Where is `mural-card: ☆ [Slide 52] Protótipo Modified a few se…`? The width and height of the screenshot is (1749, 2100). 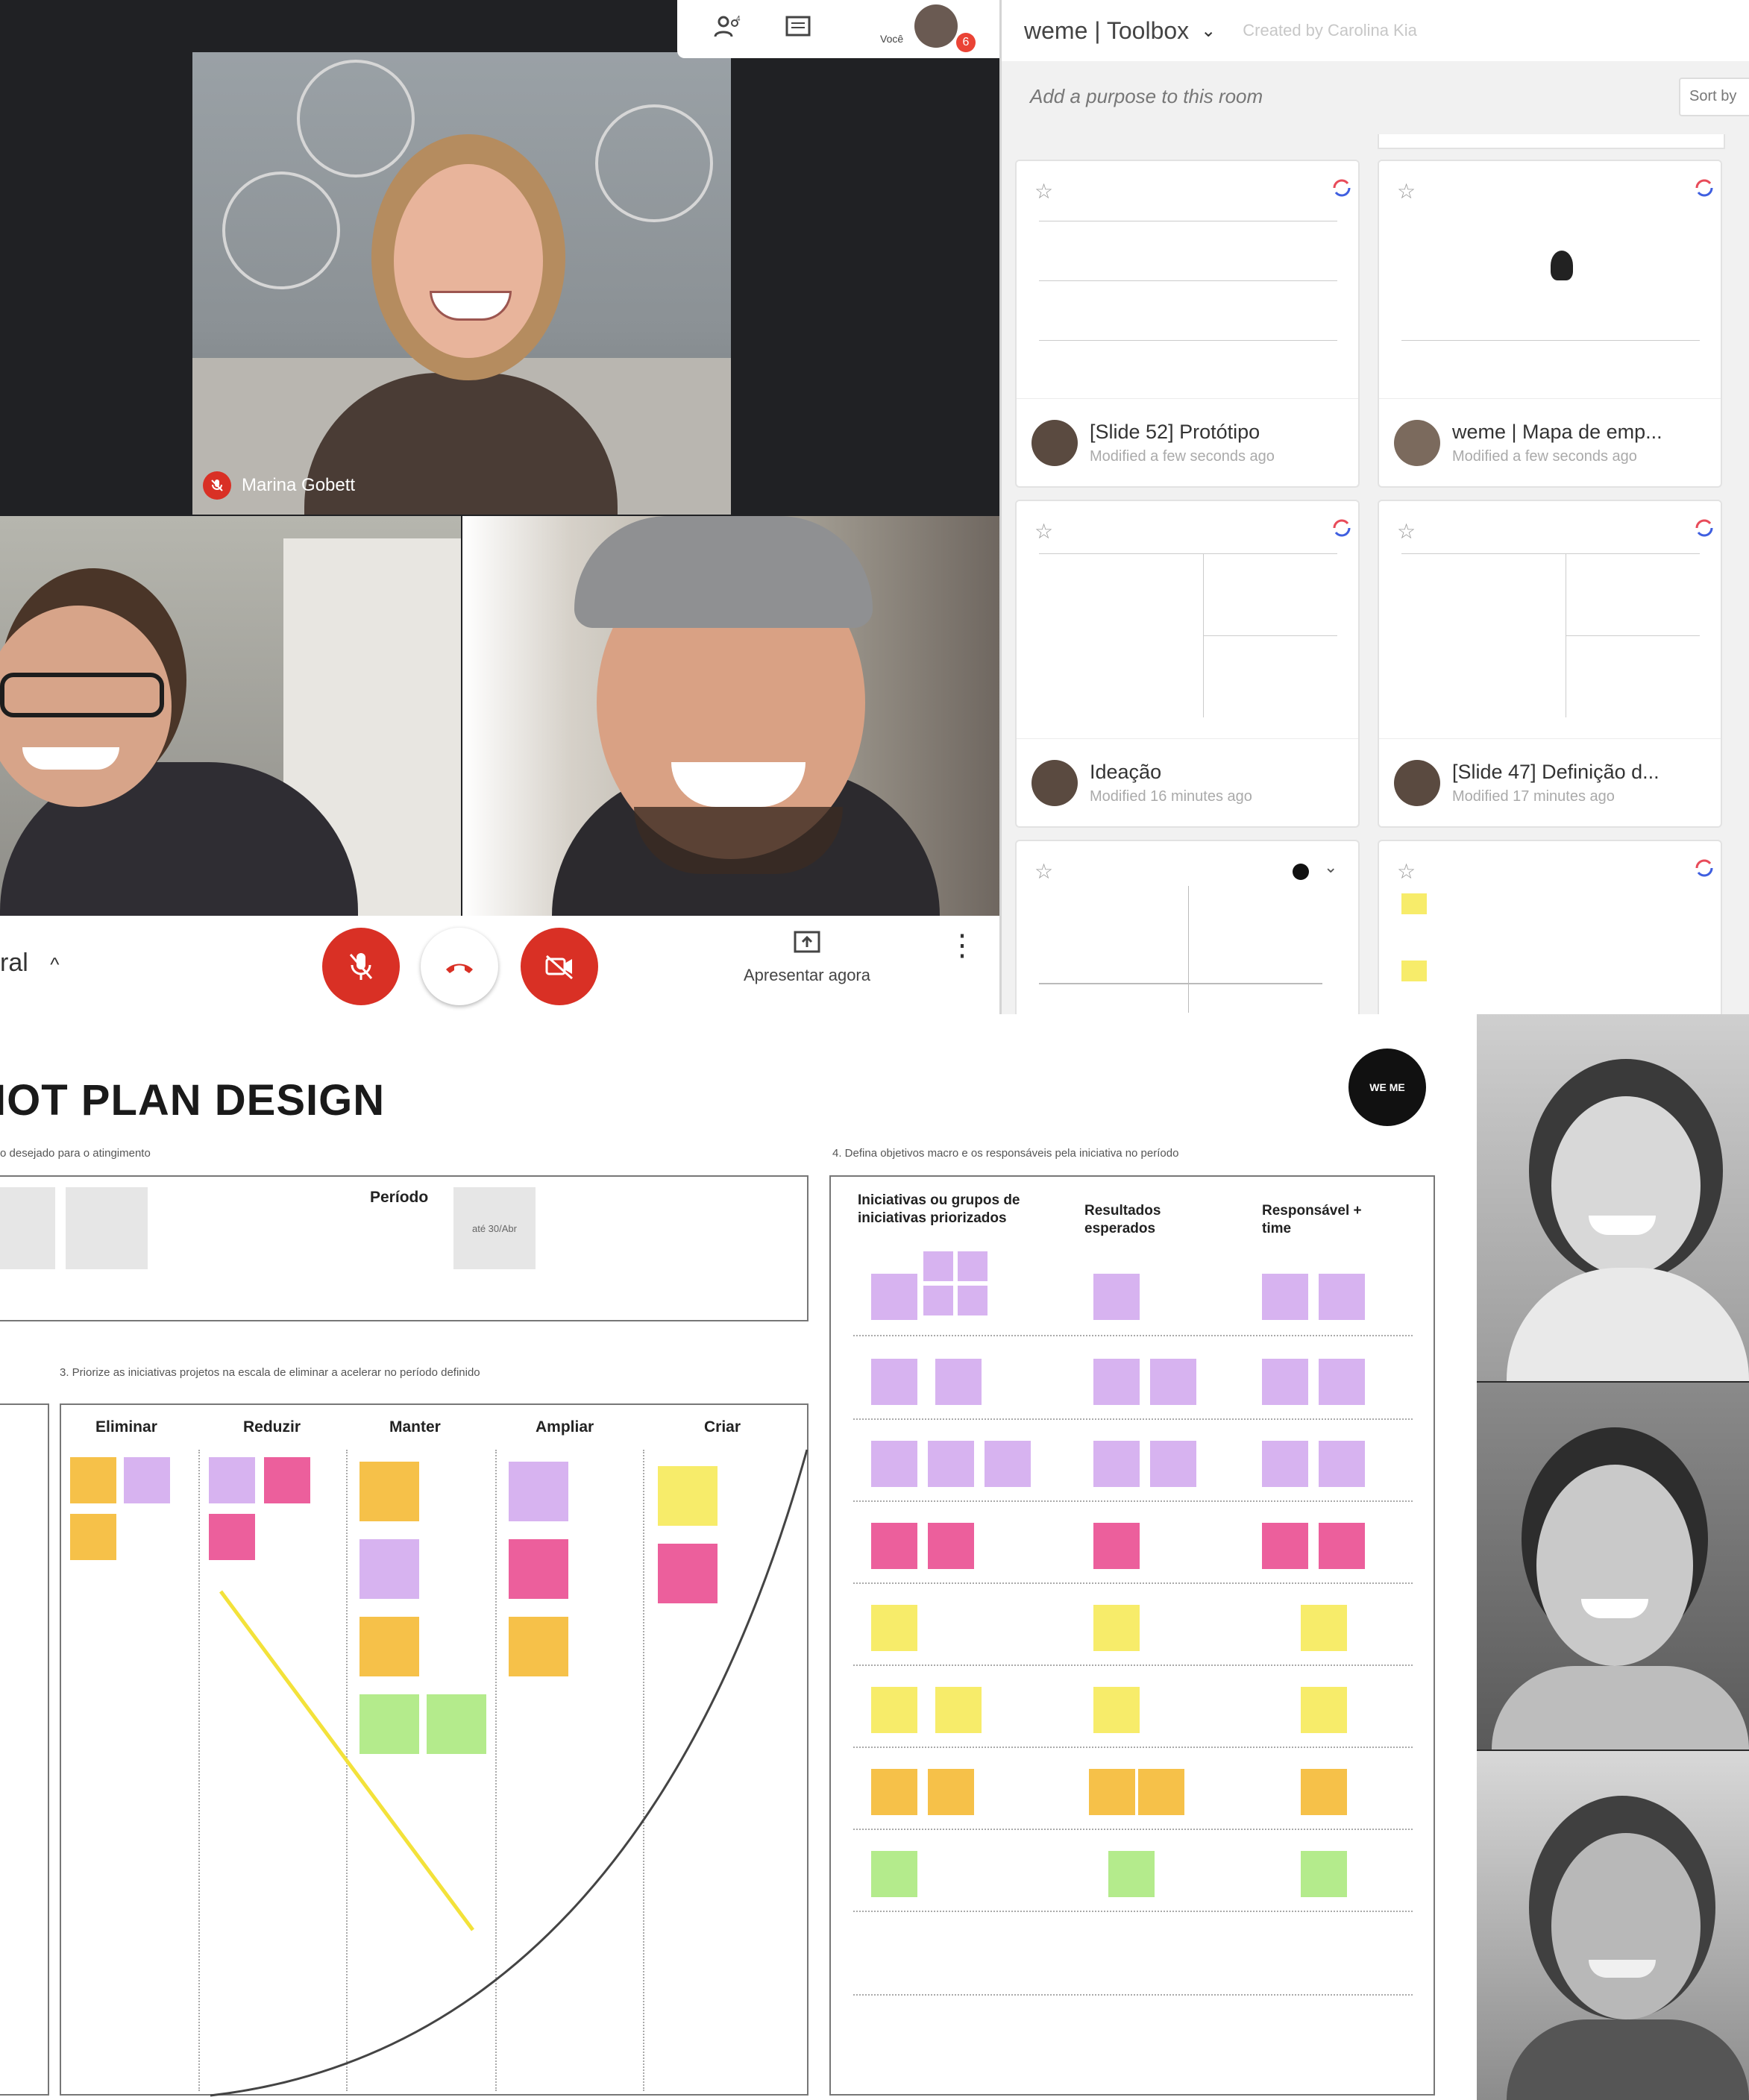 mural-card: ☆ [Slide 52] Protótipo Modified a few se… is located at coordinates (1187, 324).